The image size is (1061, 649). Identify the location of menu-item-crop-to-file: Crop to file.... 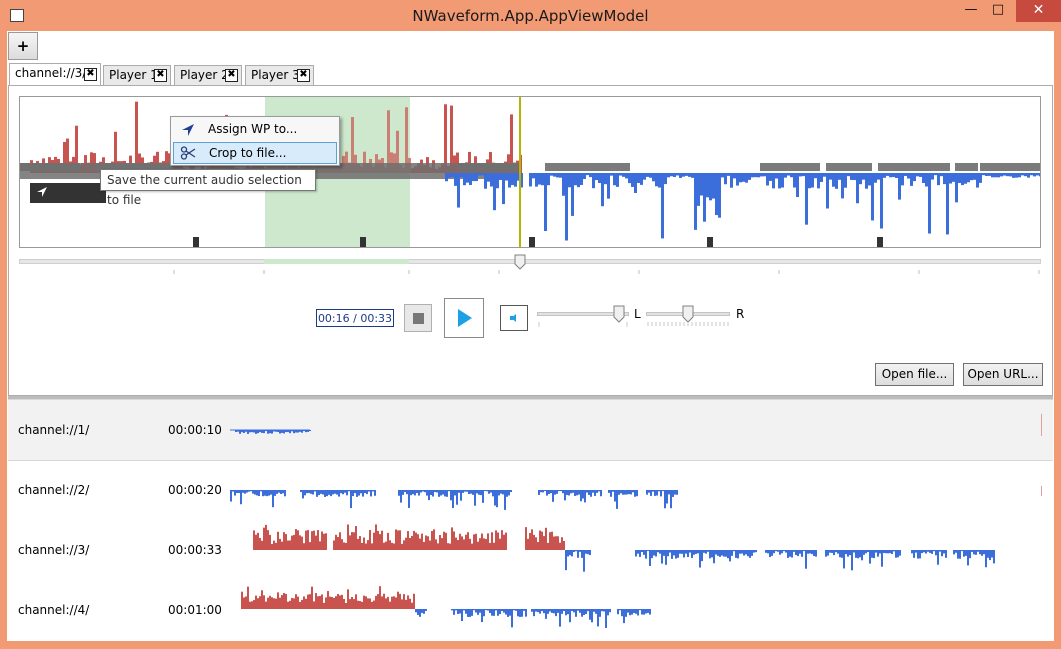
(255, 153).